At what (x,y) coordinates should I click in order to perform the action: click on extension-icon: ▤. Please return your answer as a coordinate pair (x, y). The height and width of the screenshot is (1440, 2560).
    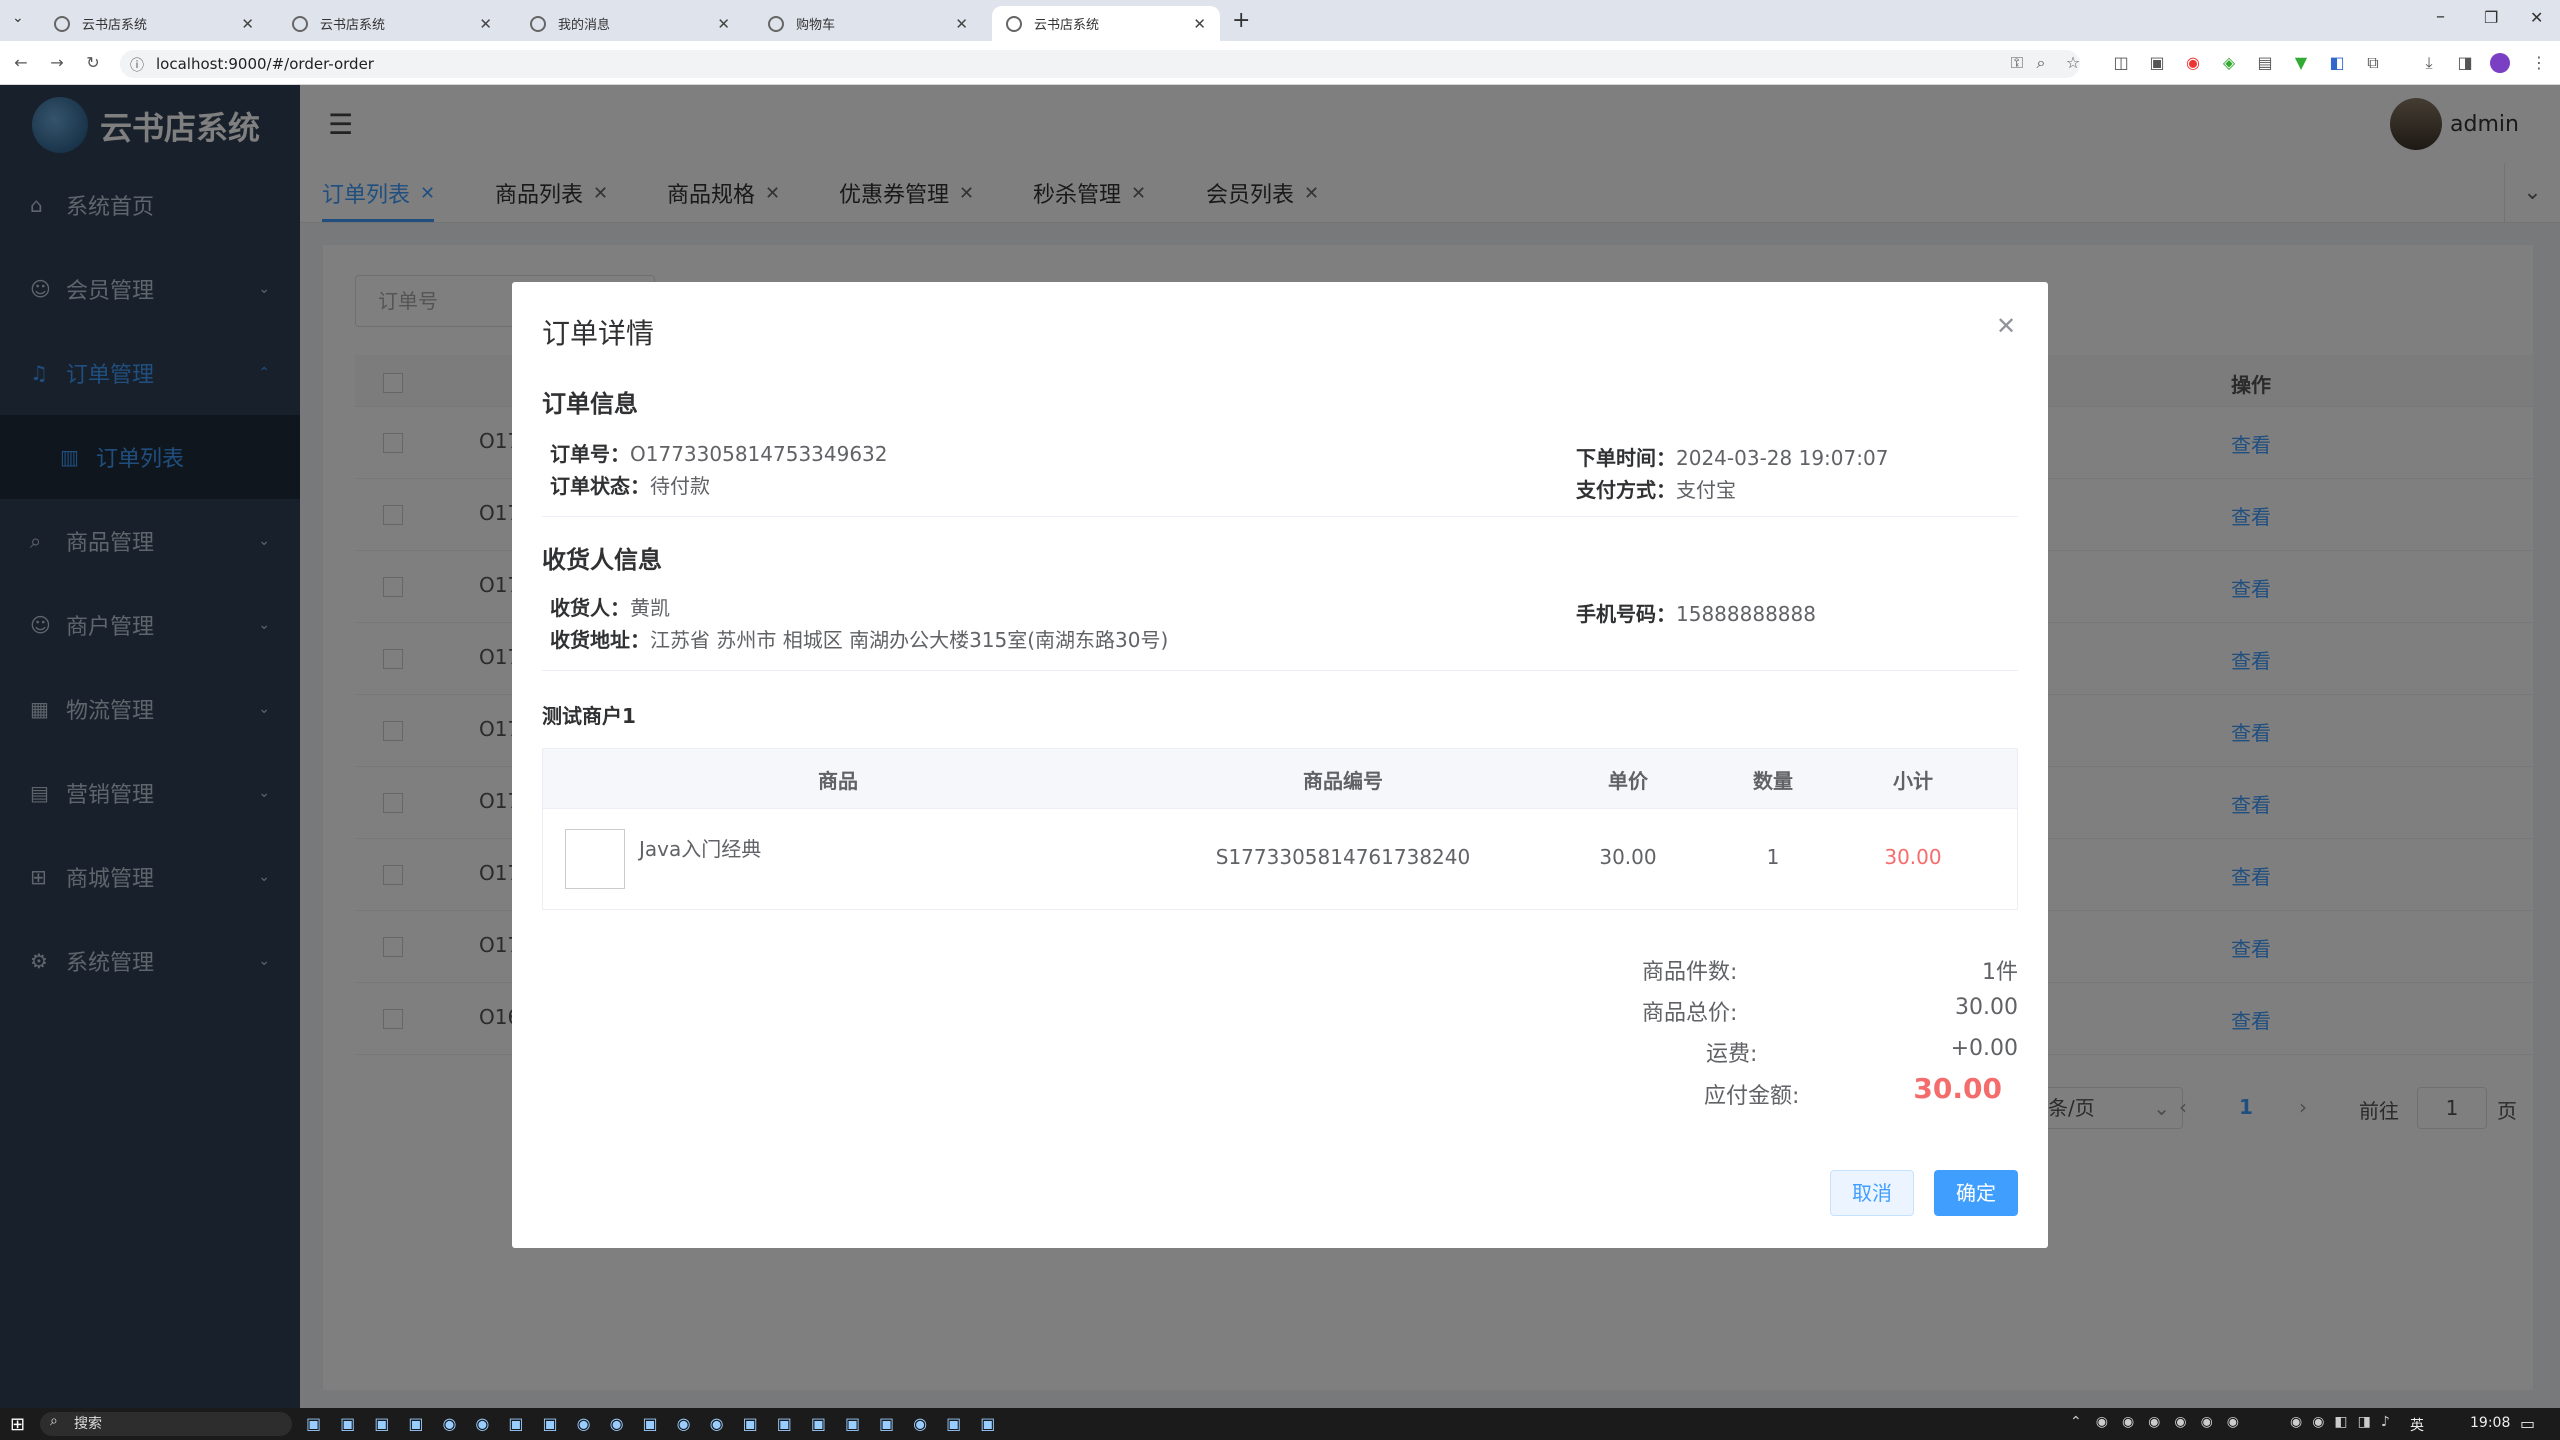
    Looking at the image, I should click on (2265, 63).